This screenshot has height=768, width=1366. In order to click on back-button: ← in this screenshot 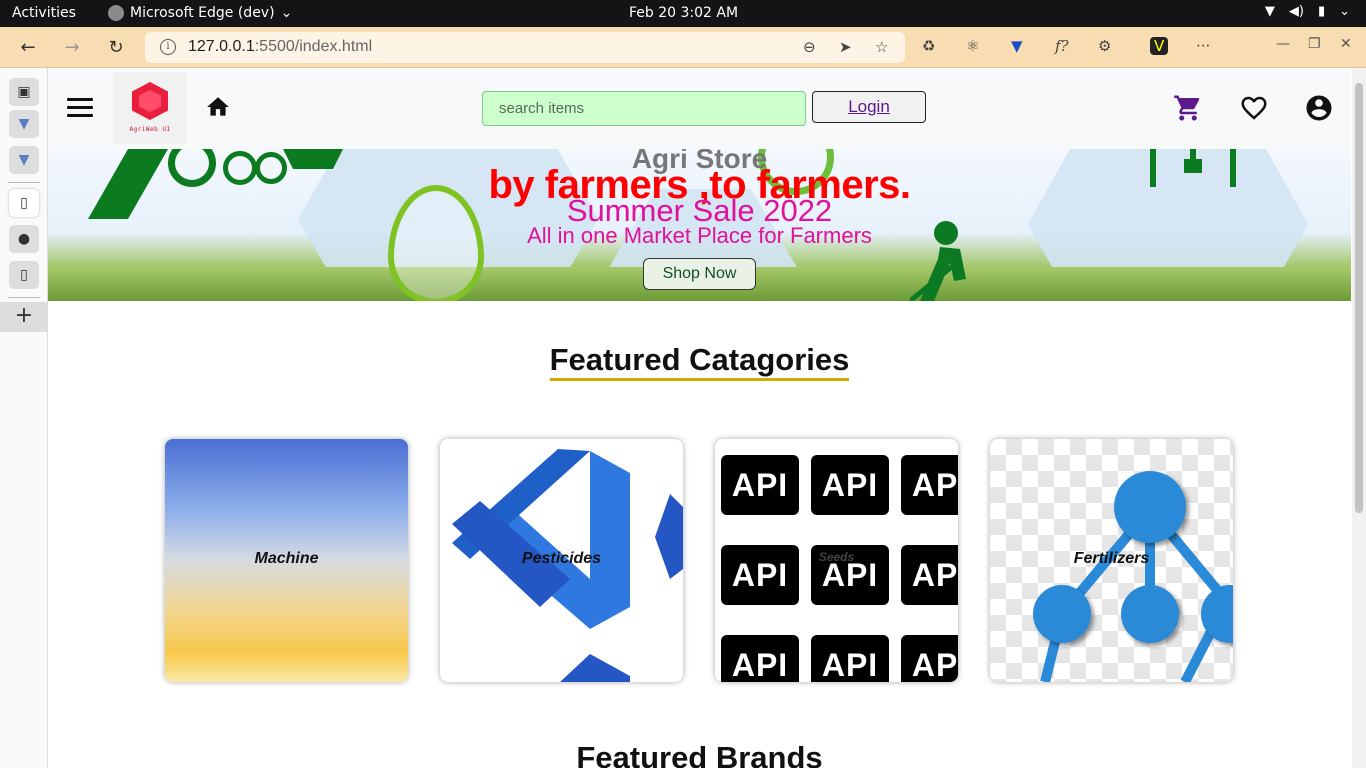, I will do `click(28, 47)`.